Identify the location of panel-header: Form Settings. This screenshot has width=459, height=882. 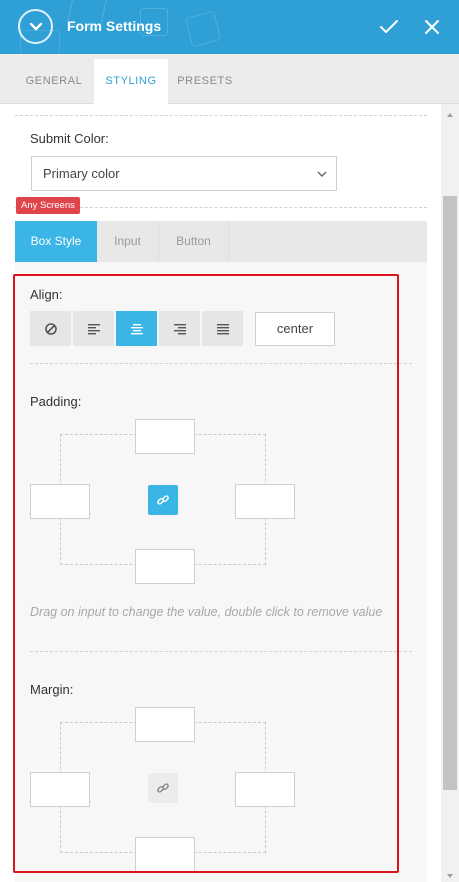
(229, 27).